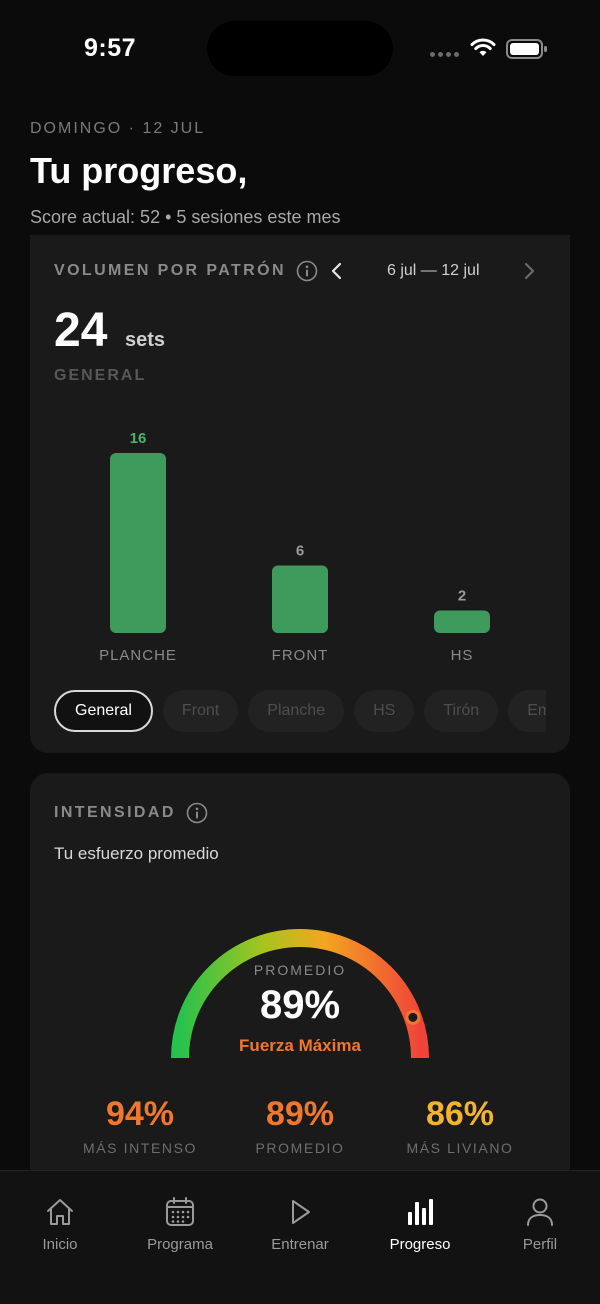  Describe the element at coordinates (433, 270) in the screenshot. I see `date-range: 6 jul — 12 jul` at that location.